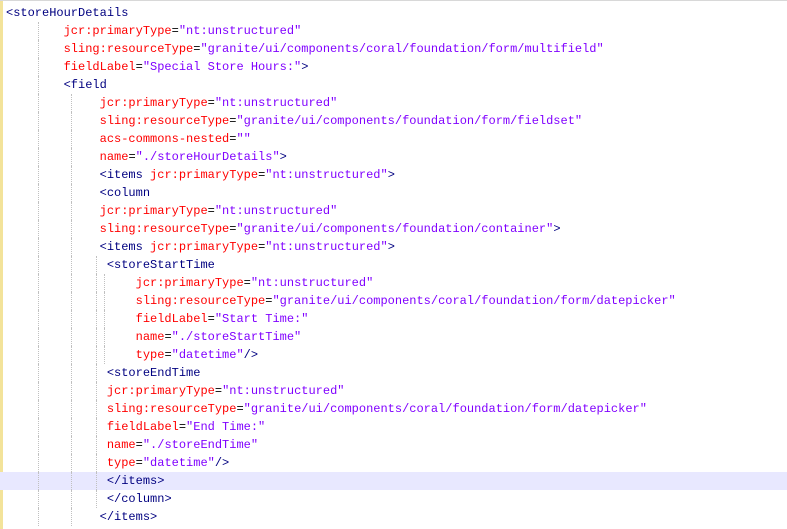  Describe the element at coordinates (125, 247) in the screenshot. I see `xml-tag: <items` at that location.